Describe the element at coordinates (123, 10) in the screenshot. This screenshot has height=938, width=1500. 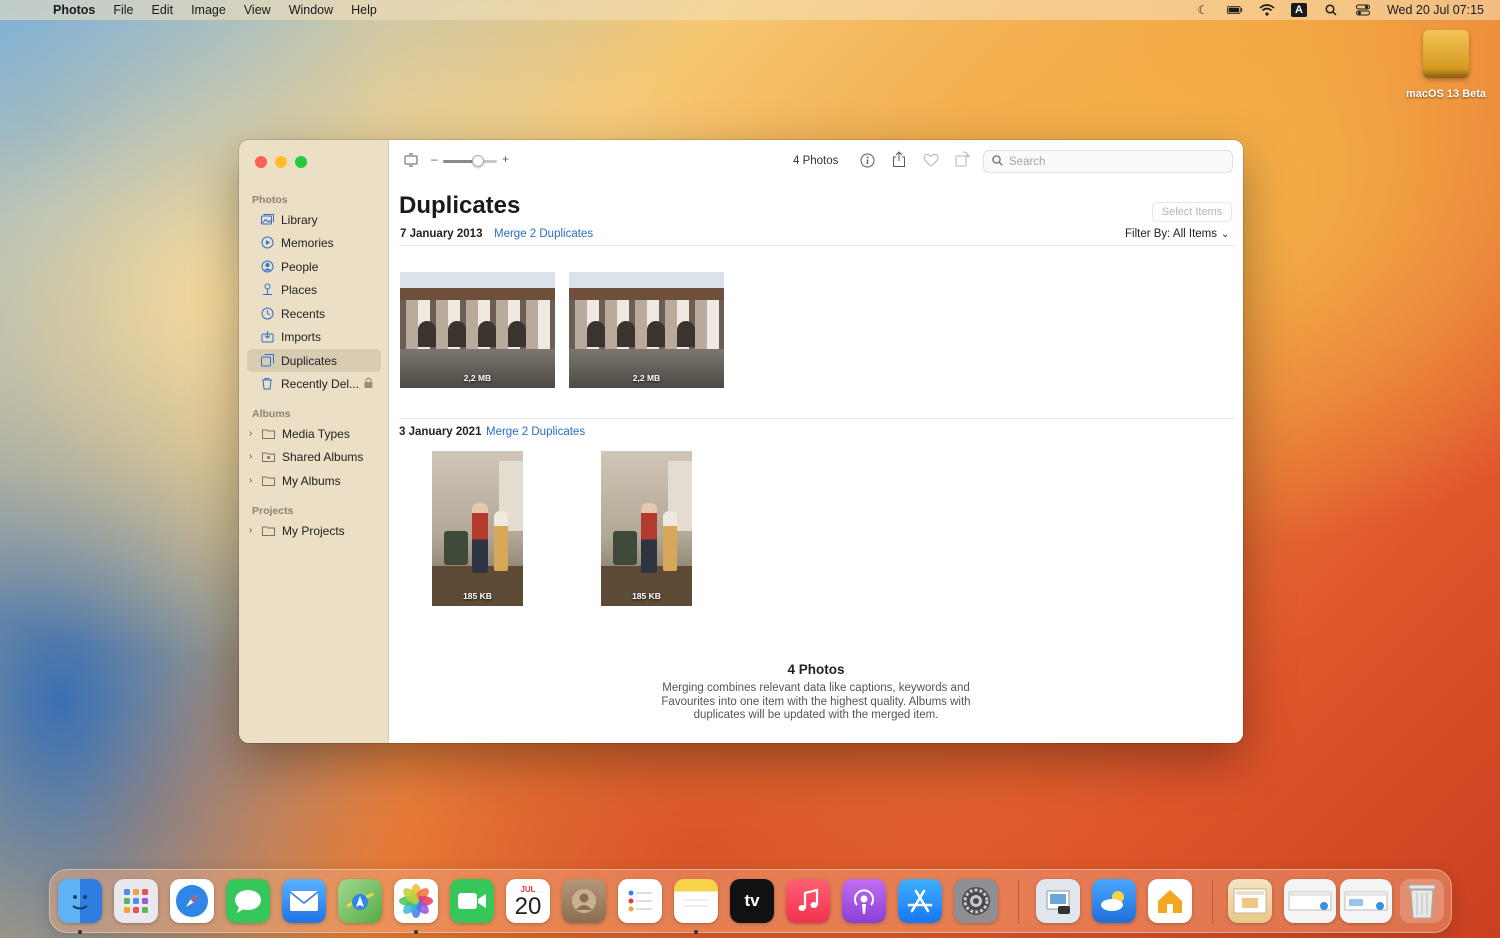
I see `menu-file: File` at that location.